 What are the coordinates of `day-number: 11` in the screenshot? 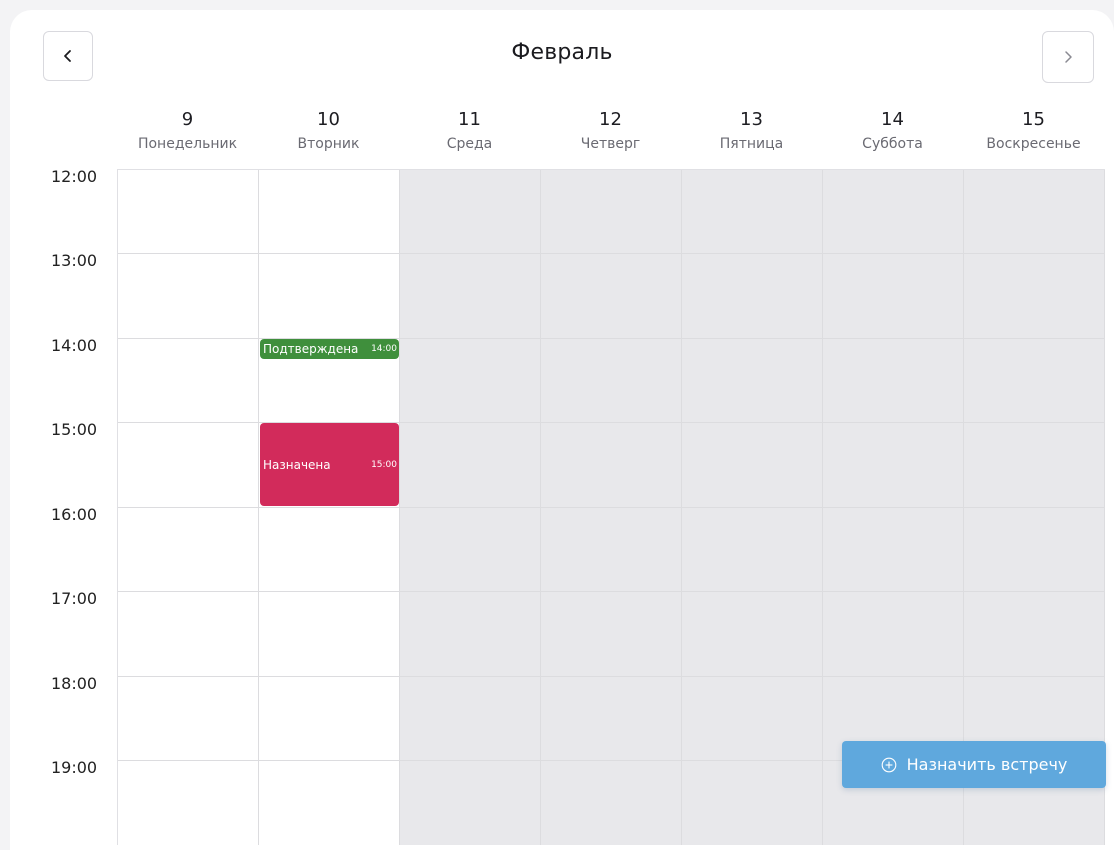 It's located at (469, 119).